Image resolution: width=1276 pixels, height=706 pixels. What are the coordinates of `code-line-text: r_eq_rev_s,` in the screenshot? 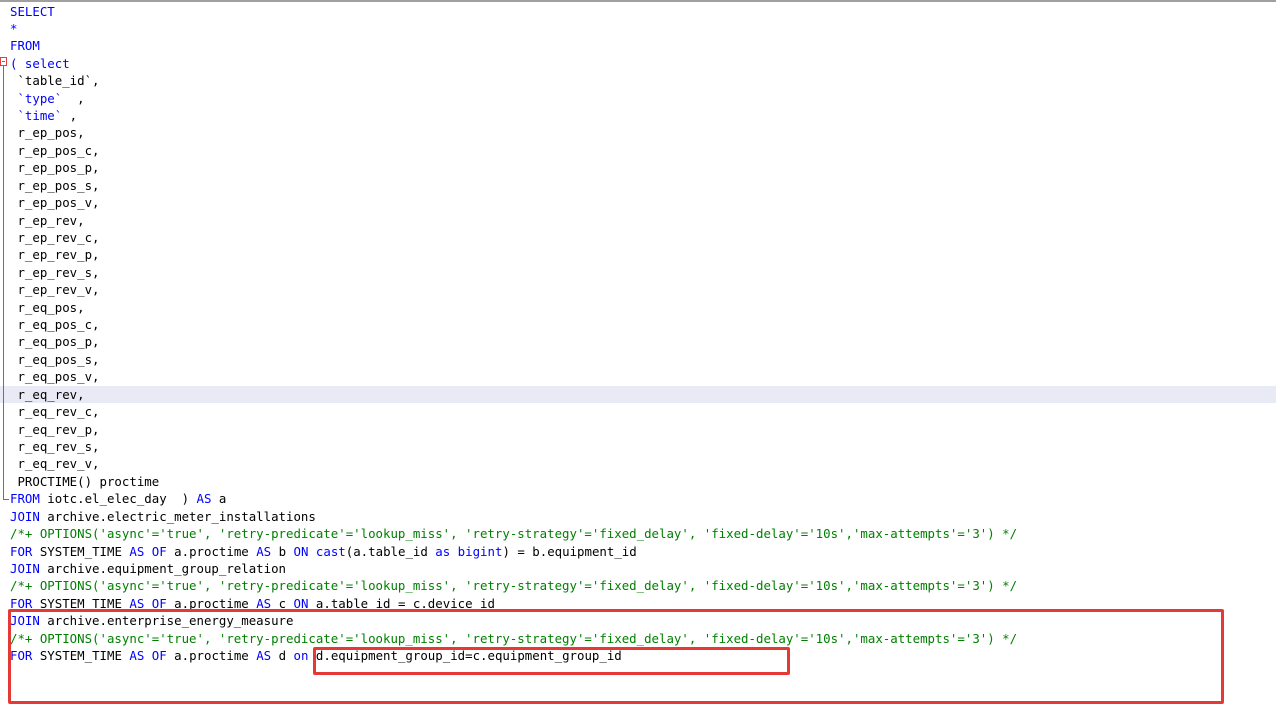 It's located at (54, 446).